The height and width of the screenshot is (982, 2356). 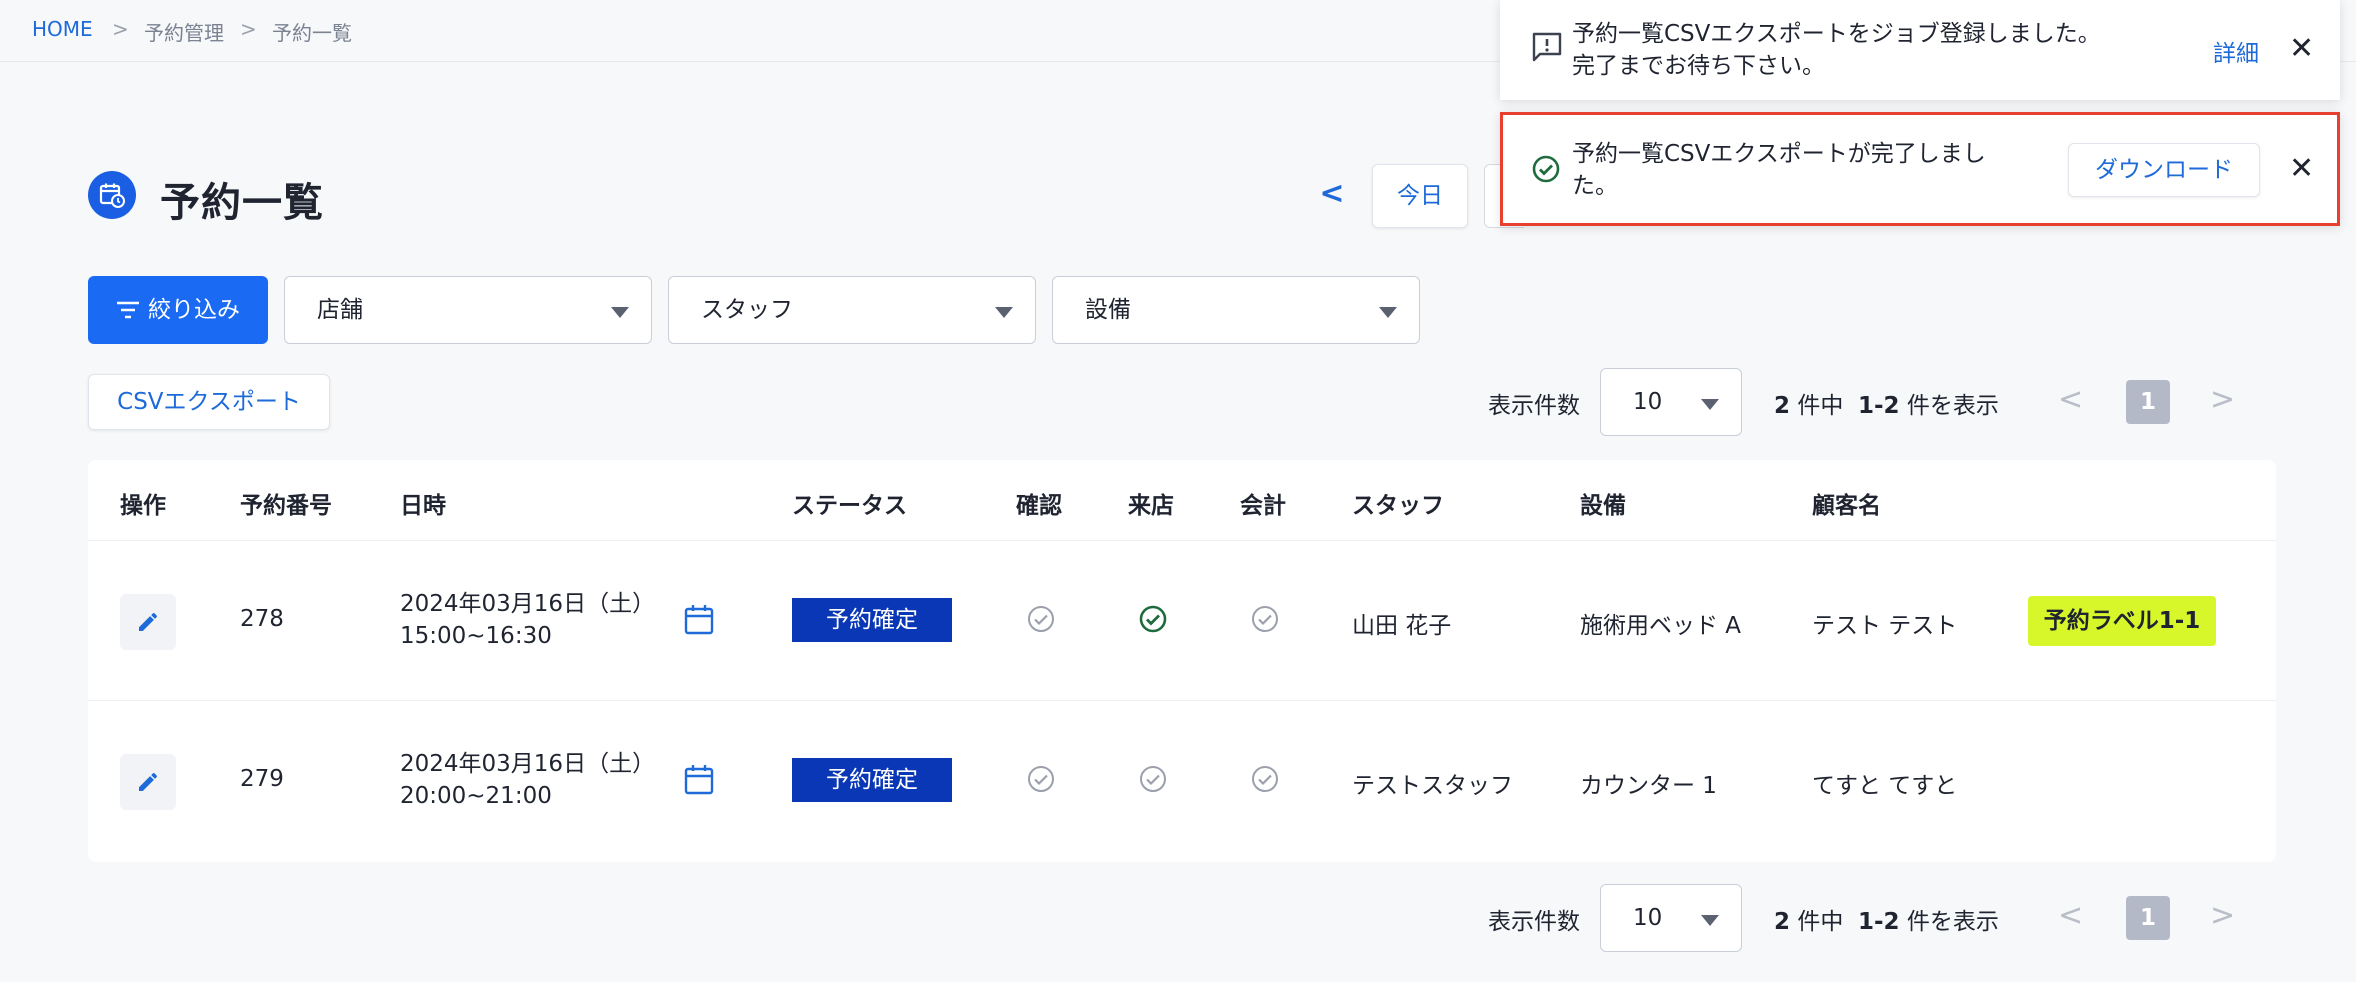 What do you see at coordinates (528, 780) in the screenshot?
I see `reservation-datetime: 2024年03月16日（土） 20:00~21:00` at bounding box center [528, 780].